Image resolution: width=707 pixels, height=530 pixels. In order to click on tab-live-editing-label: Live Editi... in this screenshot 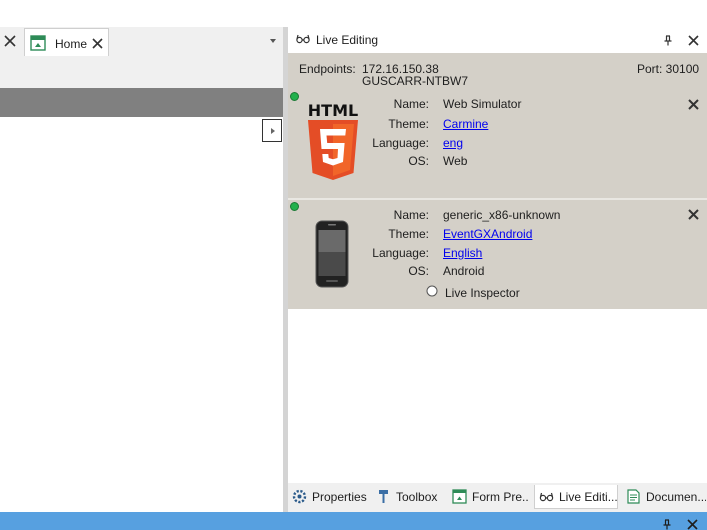, I will do `click(588, 497)`.